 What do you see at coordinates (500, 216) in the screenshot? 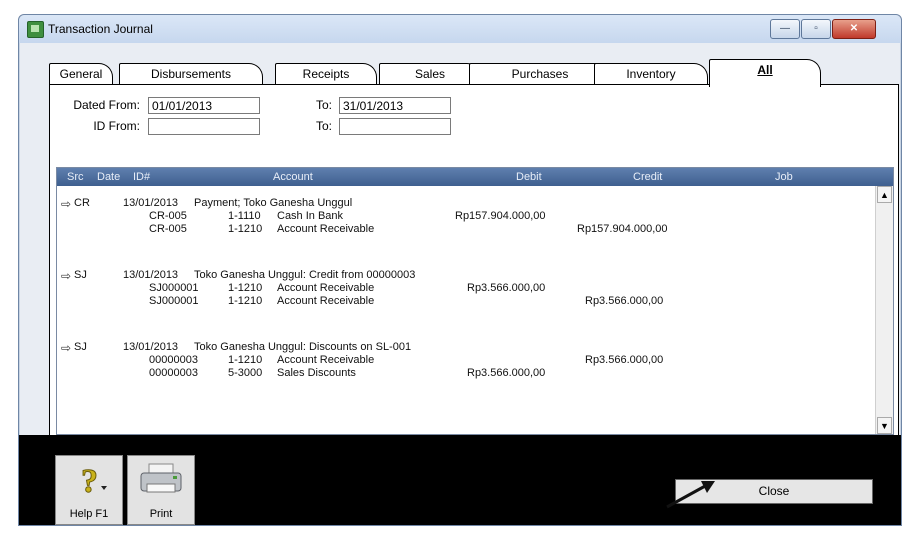
I see `line-debit: Rp157.904.000,00` at bounding box center [500, 216].